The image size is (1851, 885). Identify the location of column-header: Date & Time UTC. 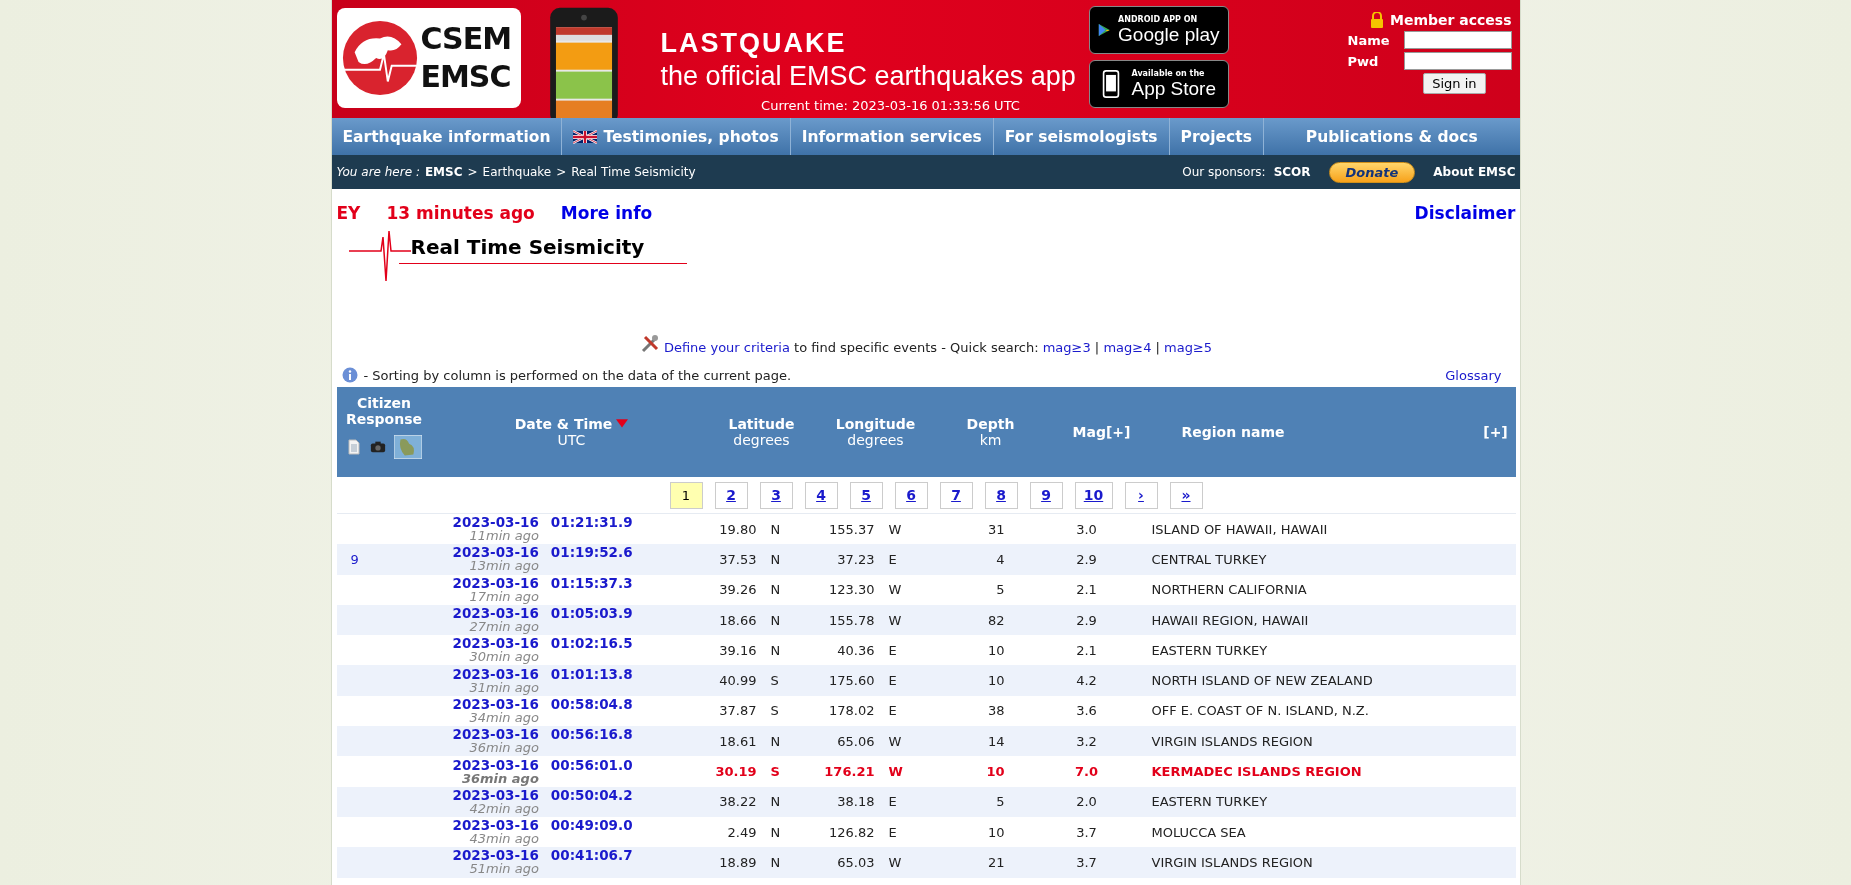
(571, 432).